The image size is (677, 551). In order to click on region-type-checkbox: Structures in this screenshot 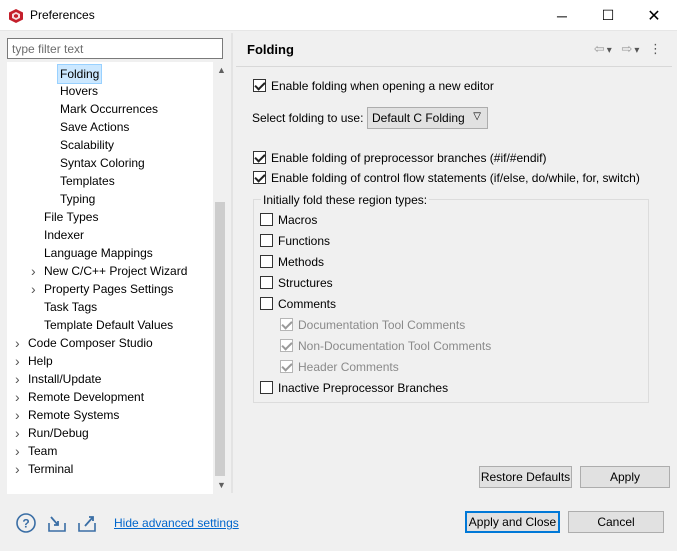, I will do `click(296, 283)`.